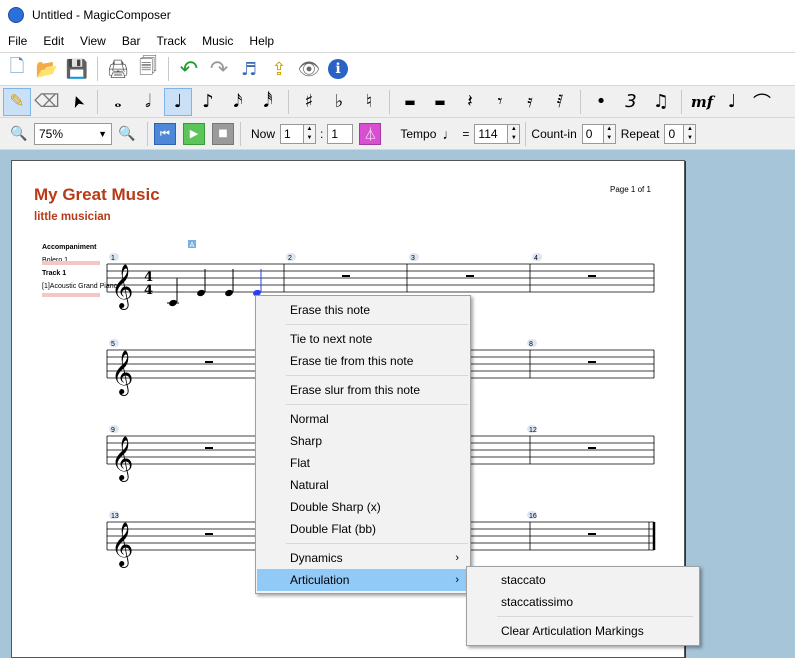 The height and width of the screenshot is (658, 795). I want to click on menu-file: File, so click(17, 41).